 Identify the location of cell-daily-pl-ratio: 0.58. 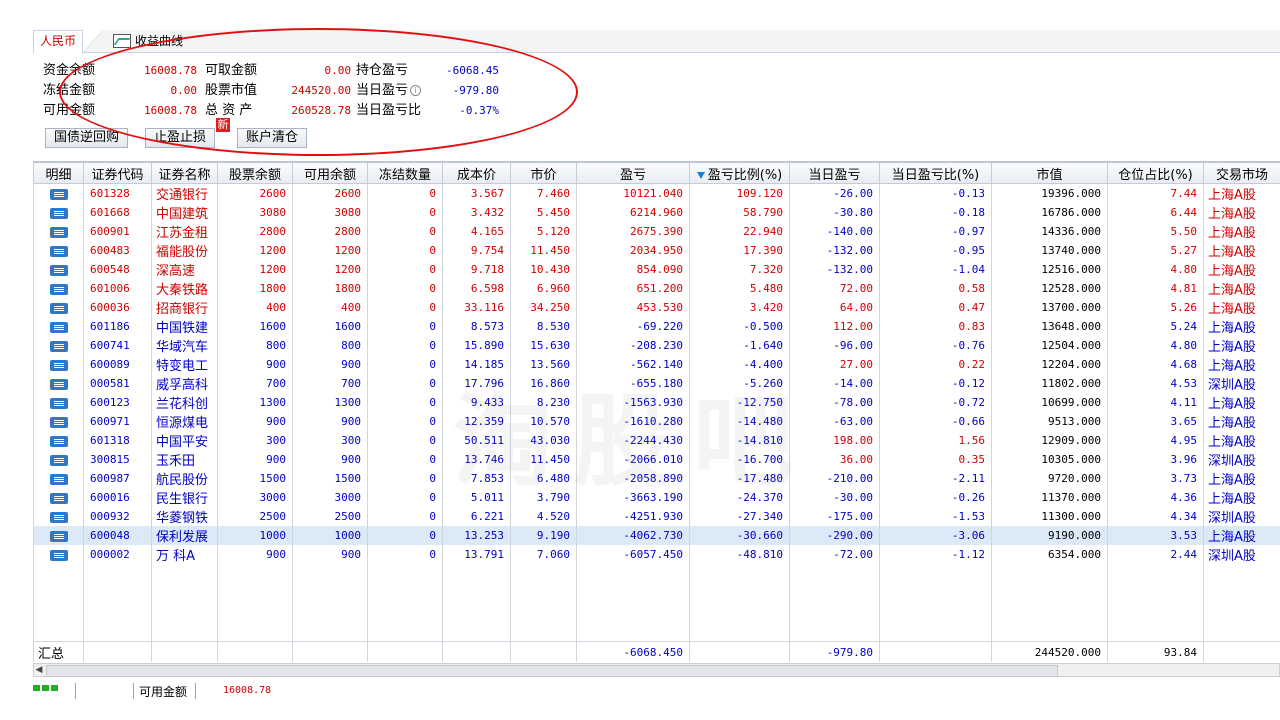
(935, 288).